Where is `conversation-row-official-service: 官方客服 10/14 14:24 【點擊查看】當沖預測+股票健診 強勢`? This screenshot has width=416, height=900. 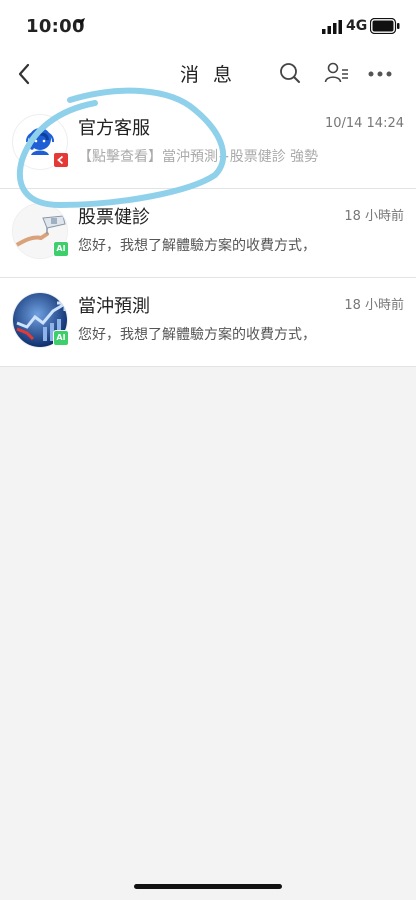
conversation-row-official-service: 官方客服 10/14 14:24 【點擊查看】當沖預測+股票健診 強勢 is located at coordinates (208, 144).